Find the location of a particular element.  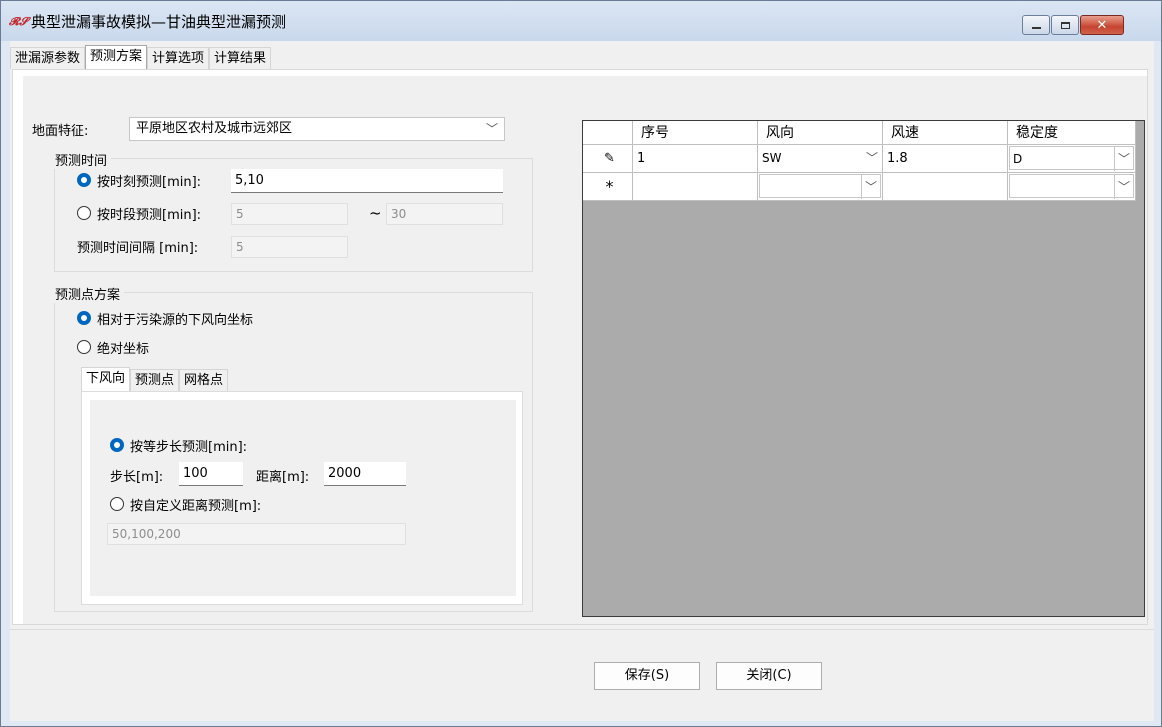

close-icon: ✕ is located at coordinates (1102, 25).